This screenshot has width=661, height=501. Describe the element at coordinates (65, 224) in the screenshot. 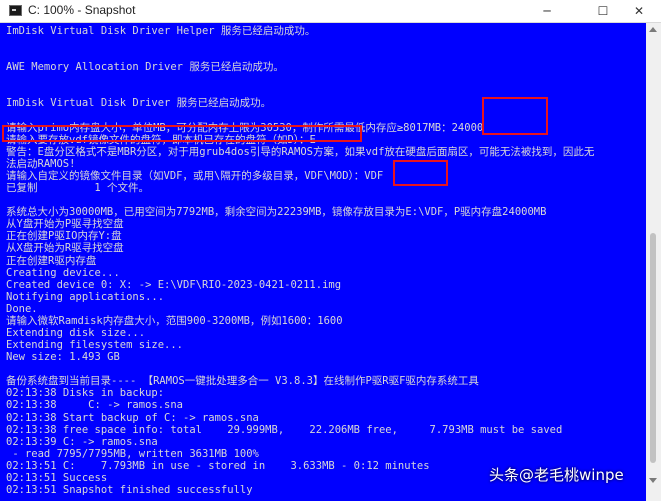

I see `console-line: 从Y盘开始为P驱寻找空盘` at that location.